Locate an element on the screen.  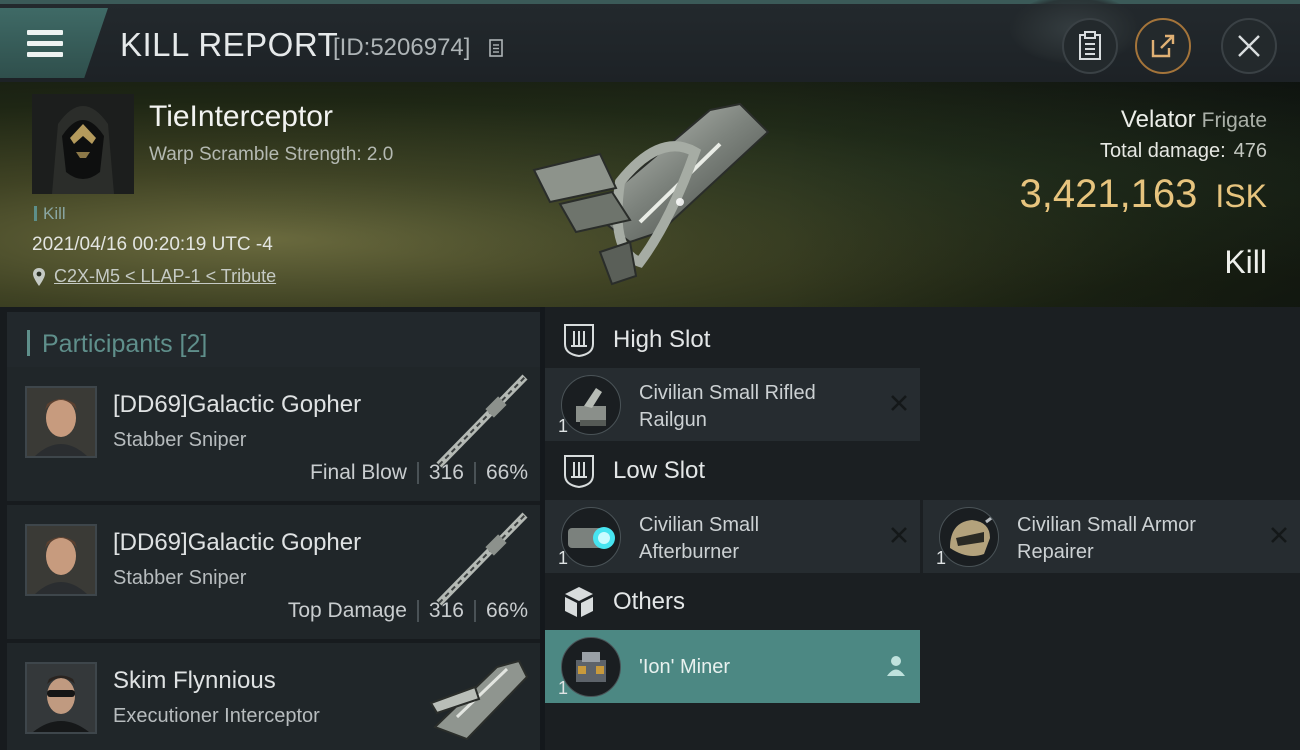
victim-subtitle: Warp Scramble Strength: 2.0 is located at coordinates (271, 154).